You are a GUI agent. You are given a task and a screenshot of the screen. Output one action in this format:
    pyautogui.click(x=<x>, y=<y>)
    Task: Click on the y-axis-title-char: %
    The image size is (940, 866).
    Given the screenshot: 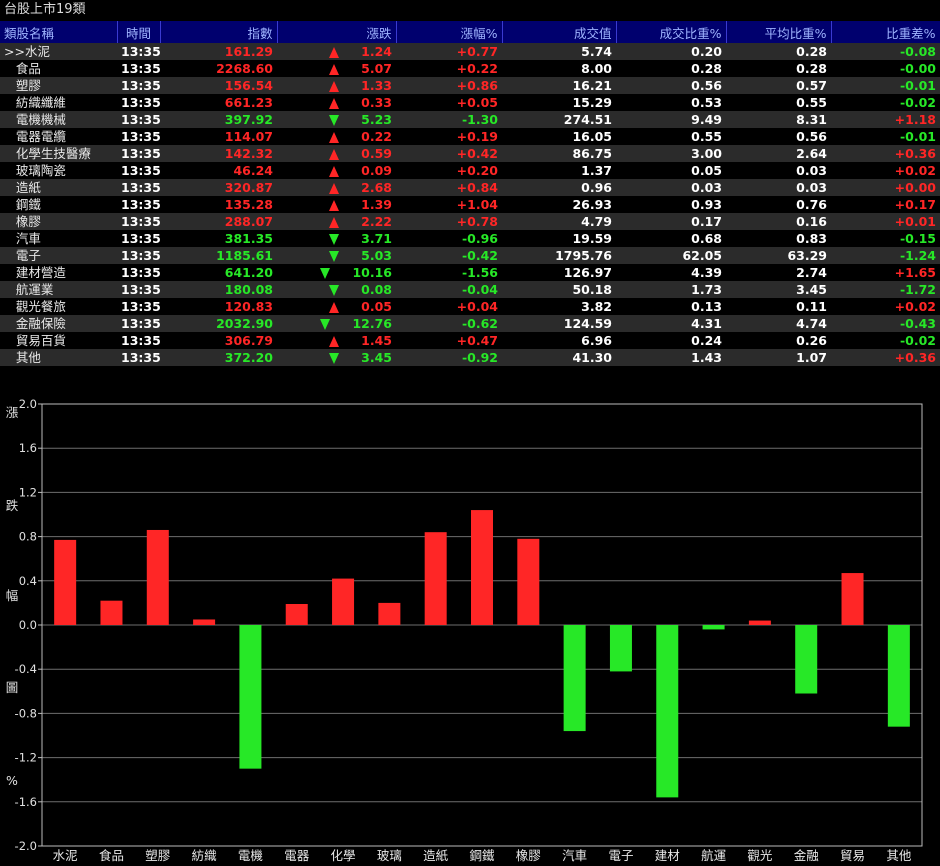 What is the action you would take?
    pyautogui.click(x=12, y=780)
    